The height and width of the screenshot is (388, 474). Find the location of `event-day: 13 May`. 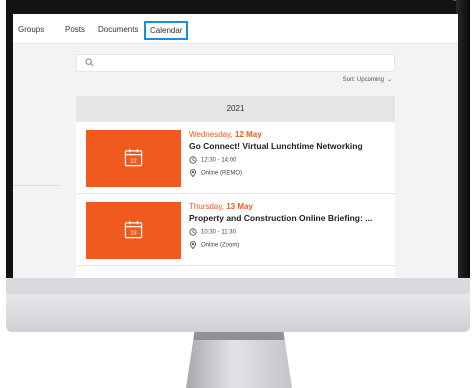

event-day: 13 May is located at coordinates (239, 206).